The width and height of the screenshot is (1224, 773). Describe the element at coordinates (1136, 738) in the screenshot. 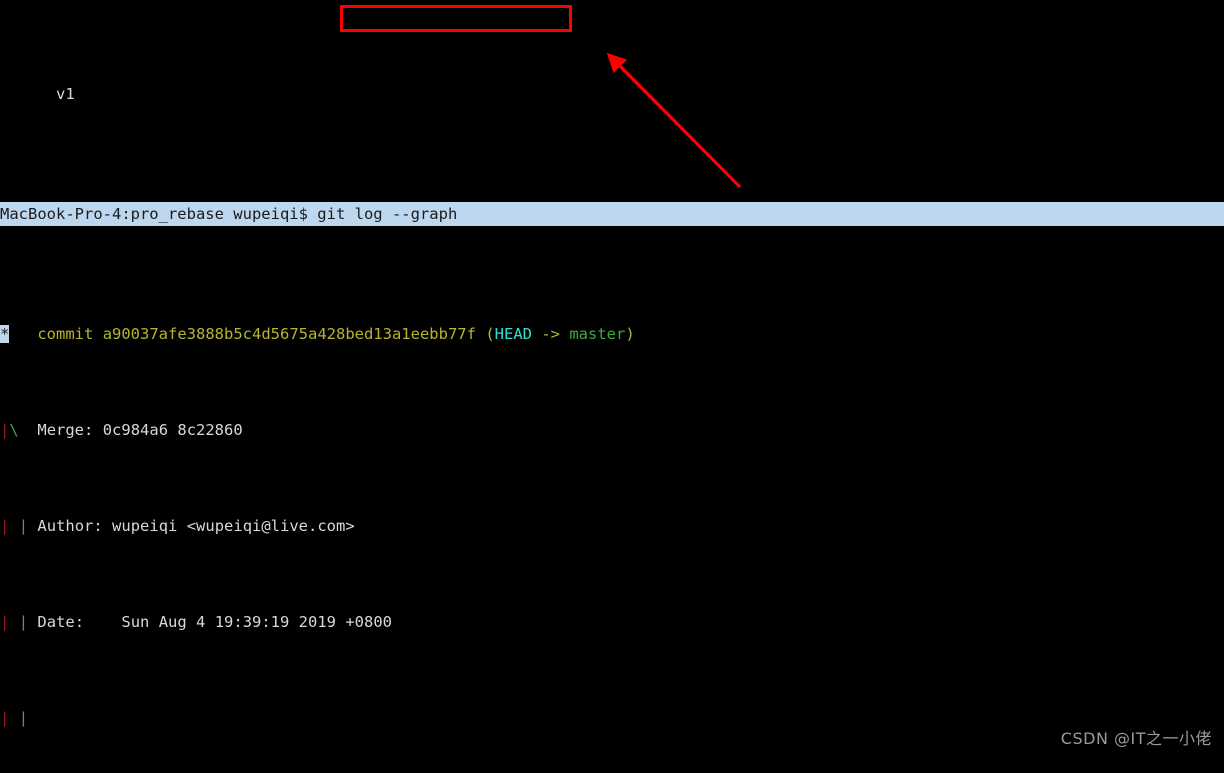

I see `watermark-text: CSDN @IT之一小佬` at that location.